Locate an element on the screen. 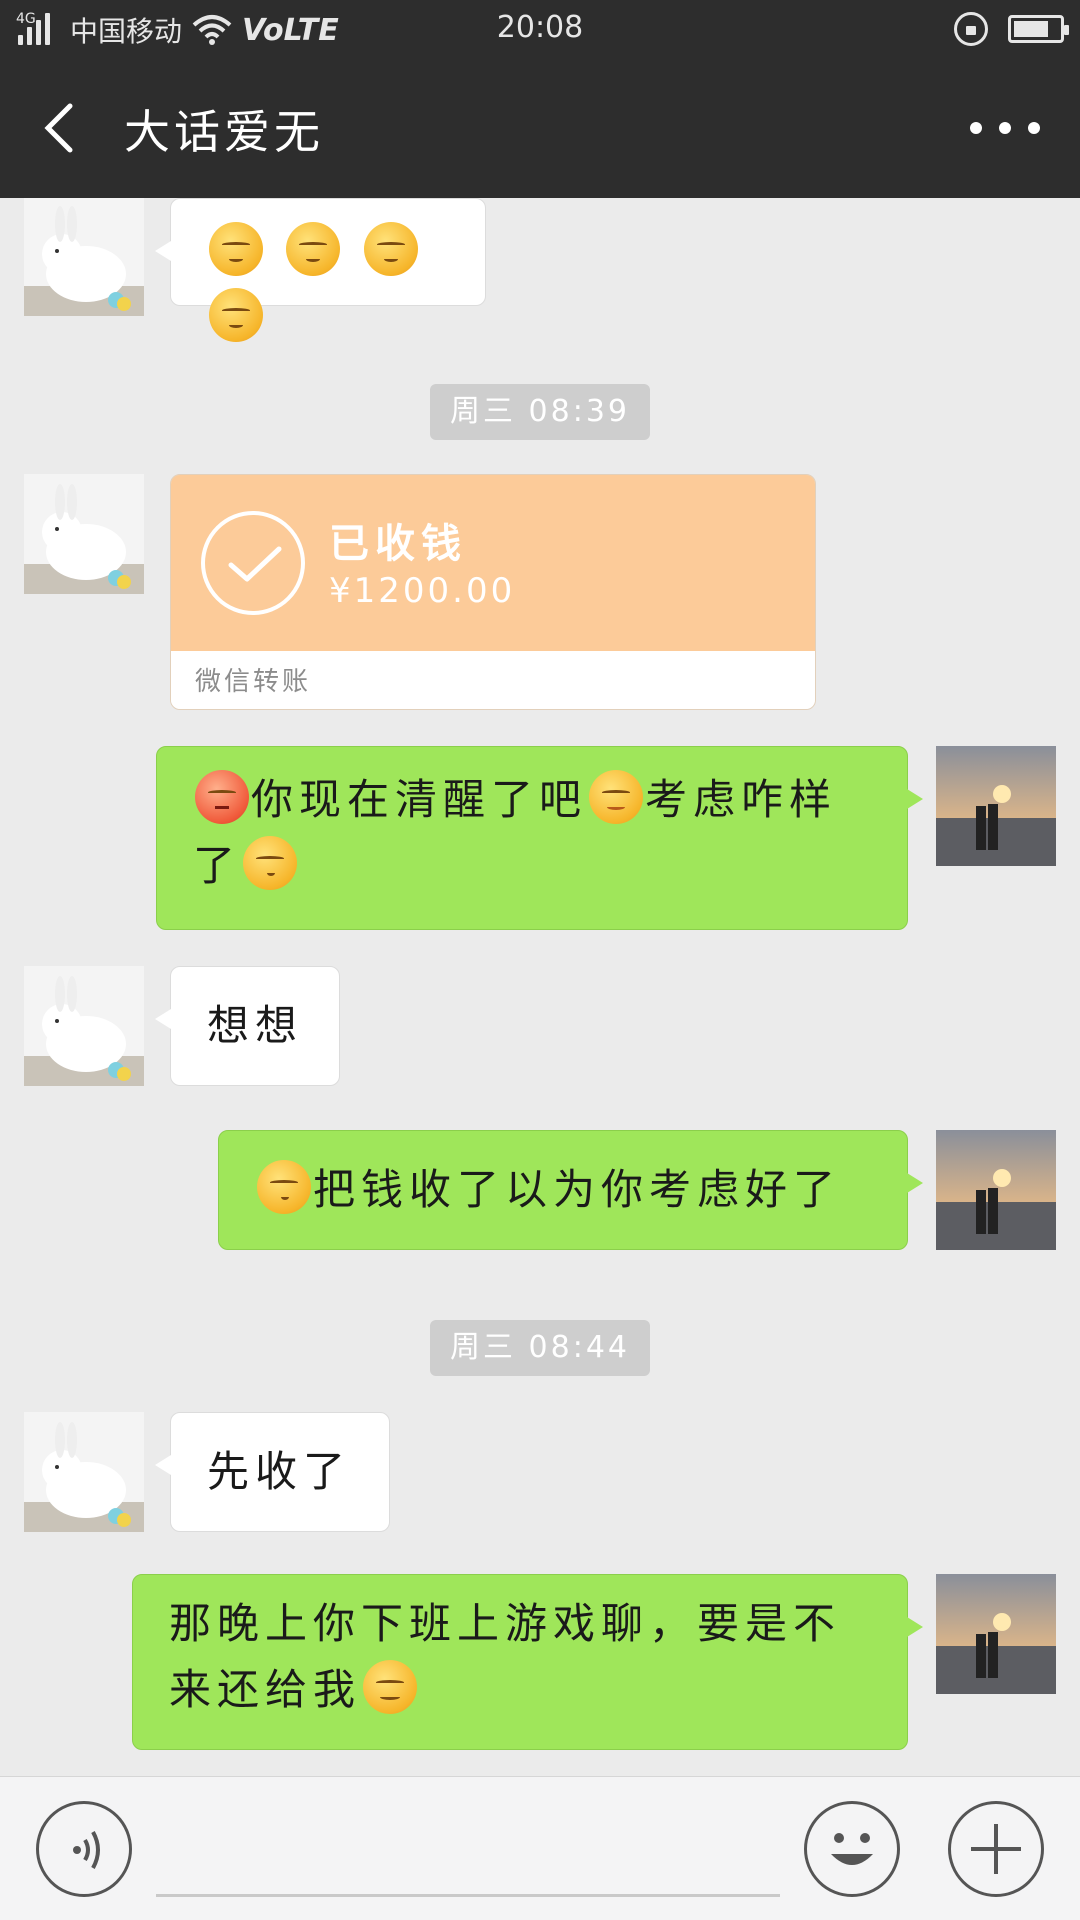 The width and height of the screenshot is (1080, 1920). message-text: 把钱收了以为你考虑好了 is located at coordinates (577, 1189).